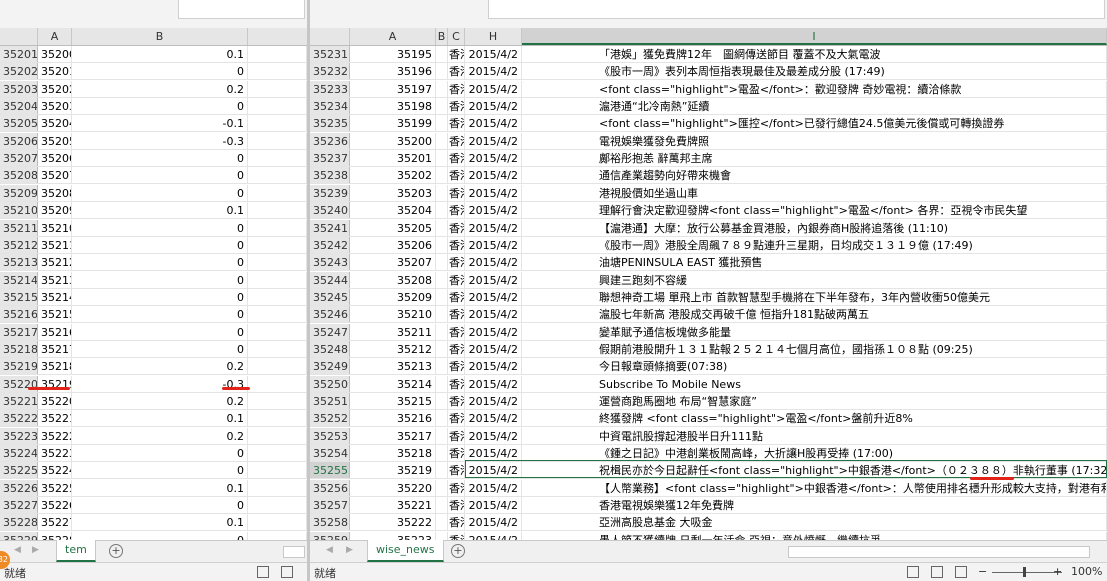 This screenshot has height=581, width=1107. What do you see at coordinates (19, 453) in the screenshot?
I see `row-header: 35224` at bounding box center [19, 453].